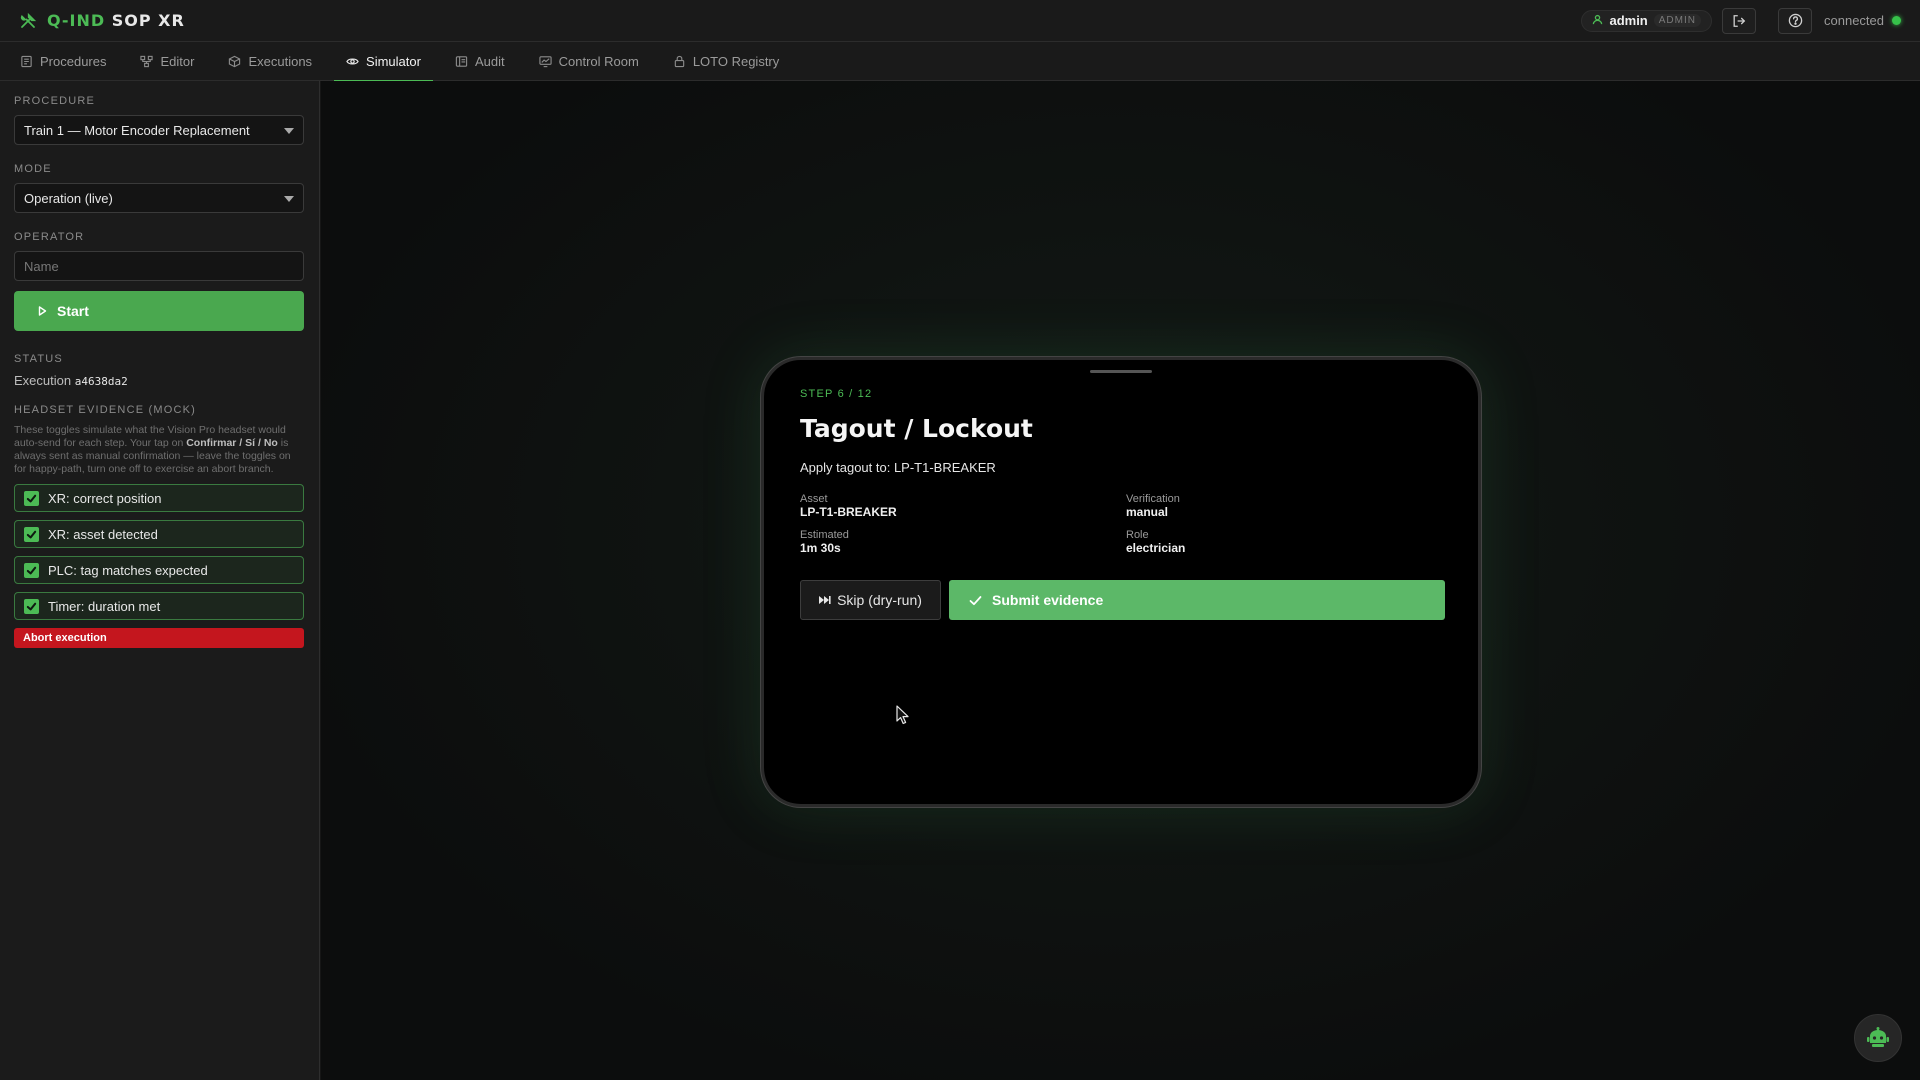 The width and height of the screenshot is (1920, 1080). Describe the element at coordinates (824, 535) in the screenshot. I see `meta-estimated-label: Estimated` at that location.